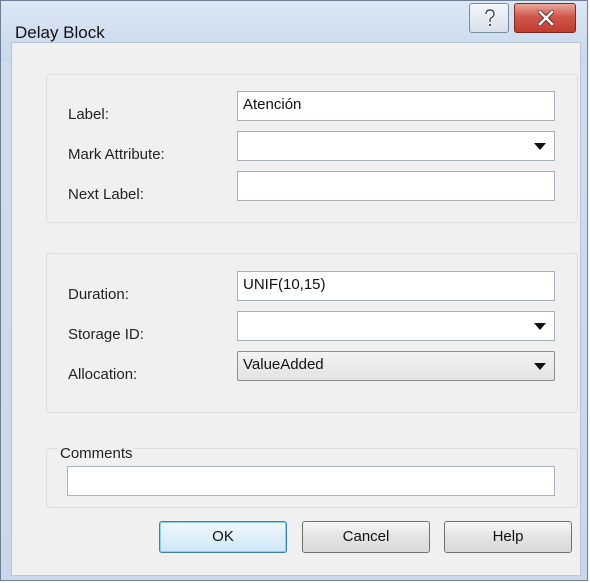  What do you see at coordinates (283, 364) in the screenshot?
I see `allocation-value: ValueAdded` at bounding box center [283, 364].